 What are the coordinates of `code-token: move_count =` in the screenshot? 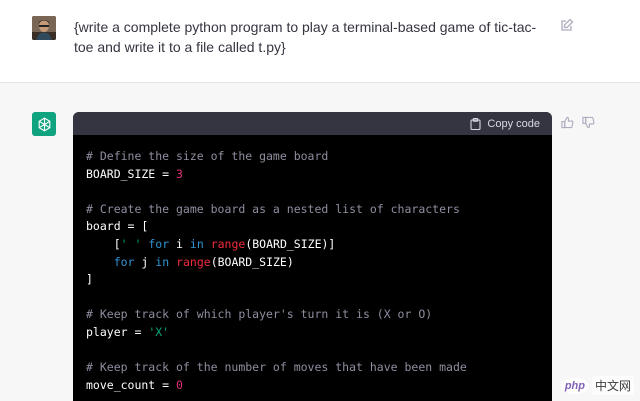 It's located at (131, 384).